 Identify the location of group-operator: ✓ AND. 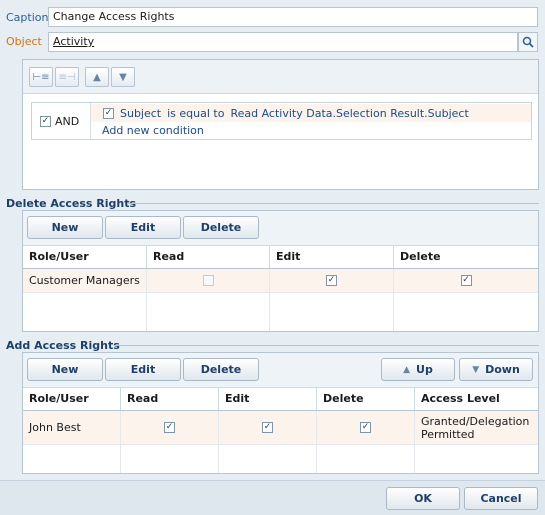
(59, 121).